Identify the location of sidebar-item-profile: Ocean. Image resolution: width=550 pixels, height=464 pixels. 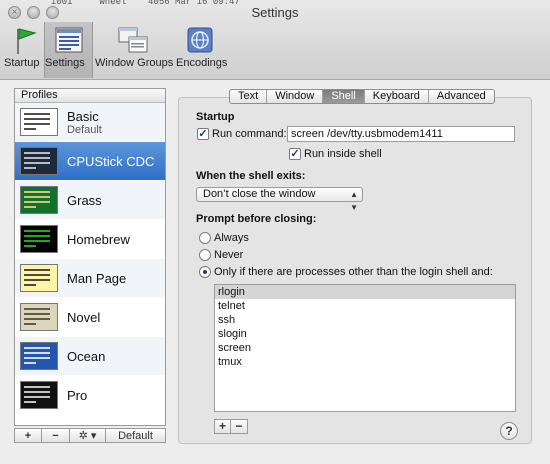
(90, 356).